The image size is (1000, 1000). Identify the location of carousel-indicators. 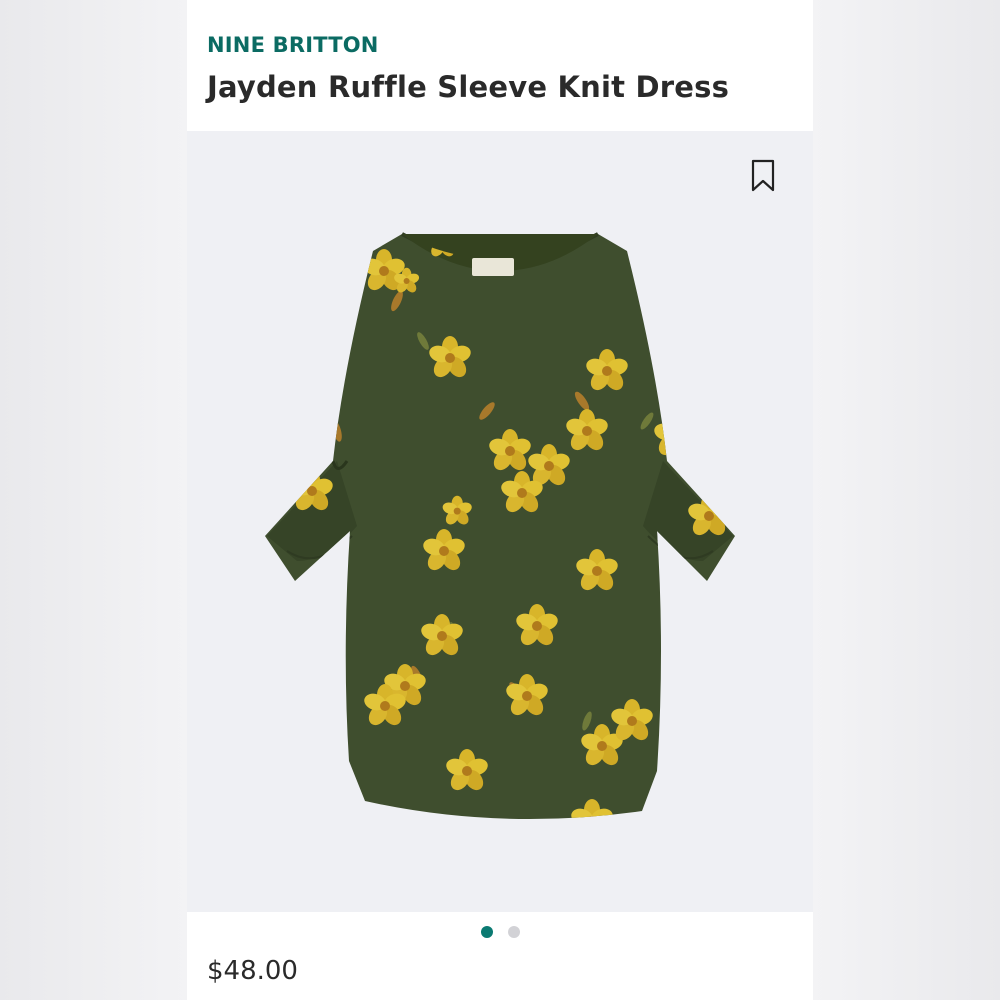
(500, 933).